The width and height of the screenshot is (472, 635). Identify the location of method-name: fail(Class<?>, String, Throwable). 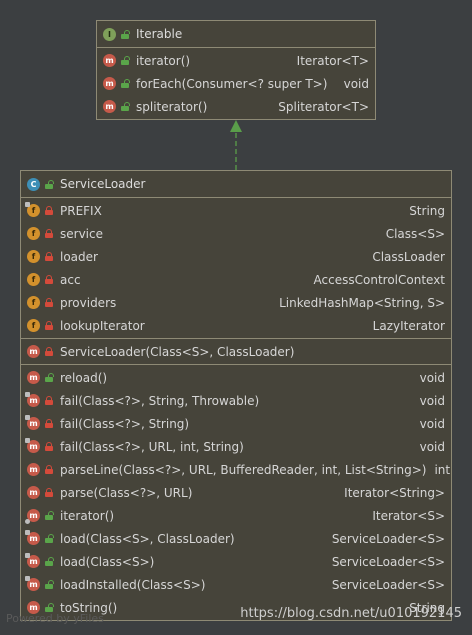
(160, 400).